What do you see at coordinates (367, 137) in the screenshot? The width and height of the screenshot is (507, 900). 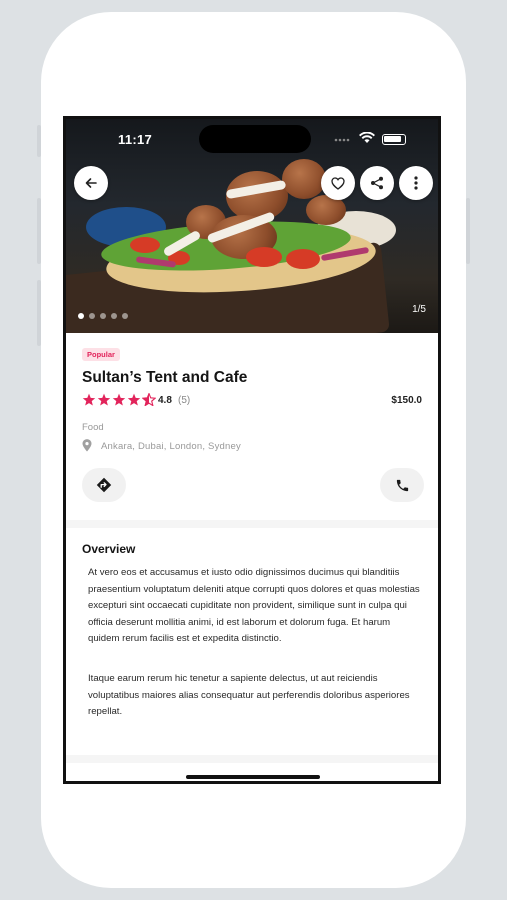 I see `wifi-icon` at bounding box center [367, 137].